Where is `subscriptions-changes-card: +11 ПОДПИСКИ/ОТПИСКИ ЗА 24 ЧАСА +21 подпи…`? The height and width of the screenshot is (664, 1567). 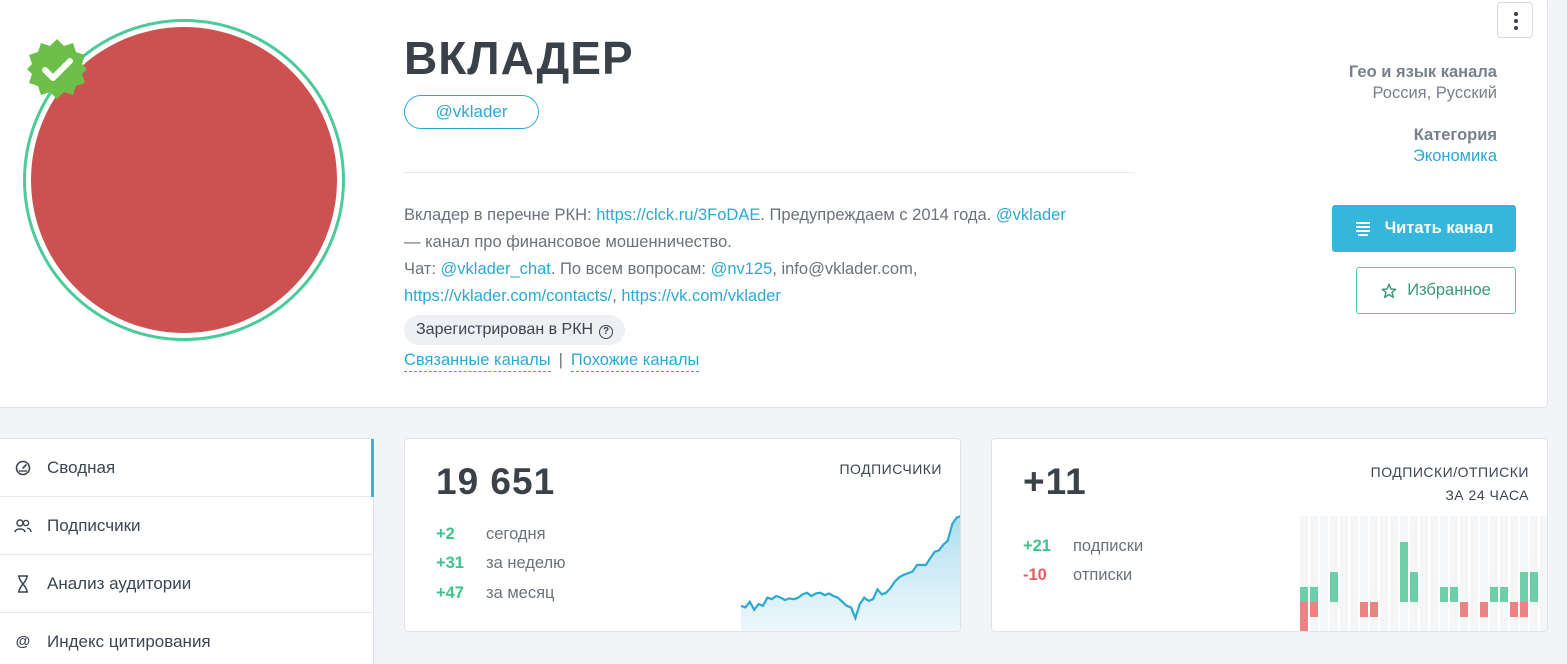 subscriptions-changes-card: +11 ПОДПИСКИ/ОТПИСКИ ЗА 24 ЧАСА +21 подпи… is located at coordinates (1269, 535).